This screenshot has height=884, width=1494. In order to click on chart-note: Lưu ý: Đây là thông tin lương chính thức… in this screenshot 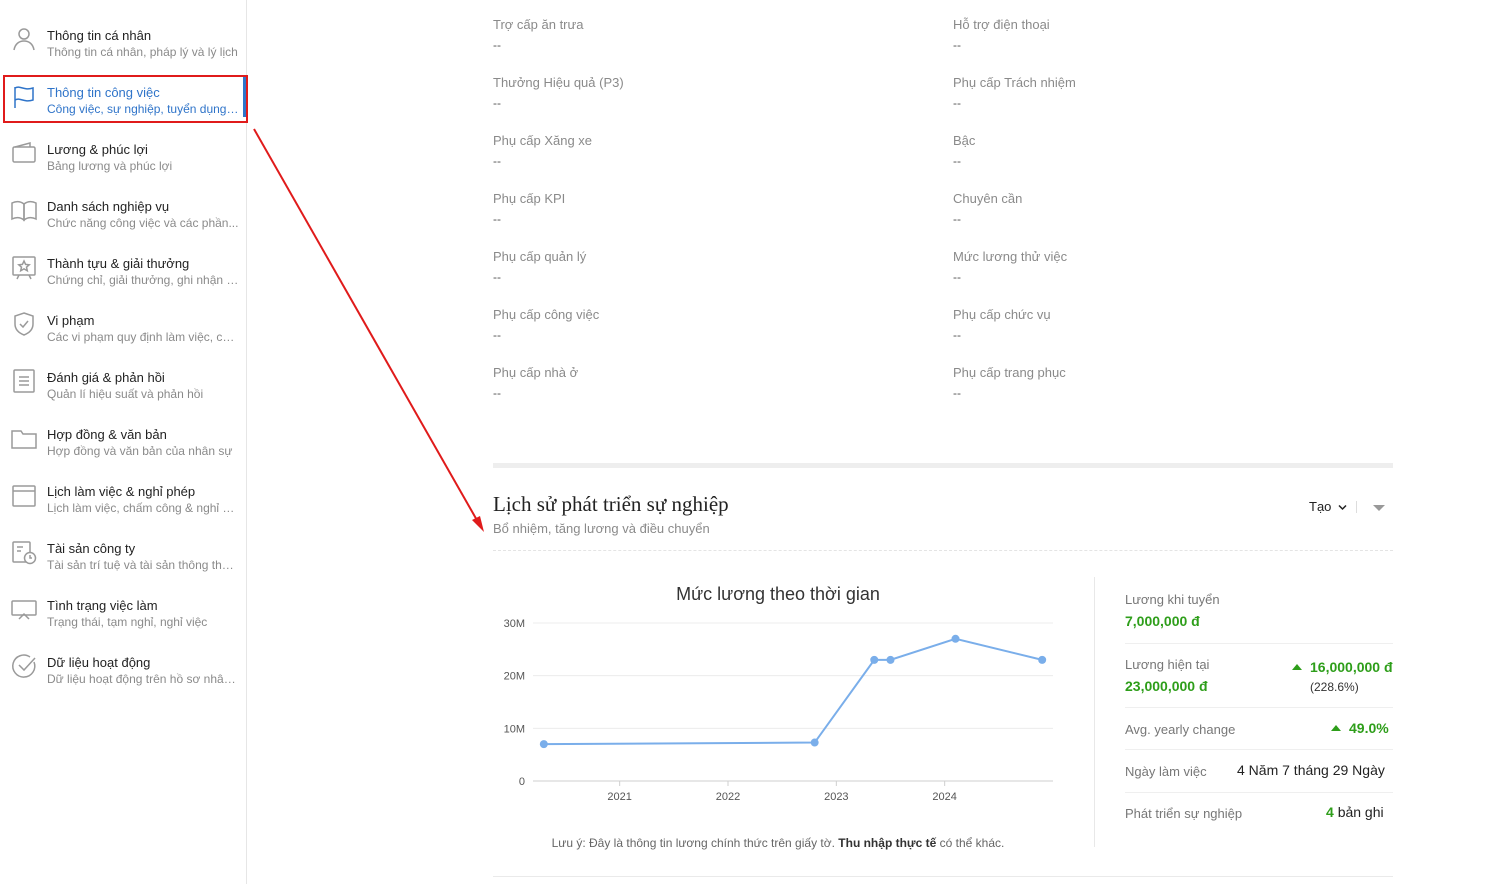, I will do `click(778, 843)`.